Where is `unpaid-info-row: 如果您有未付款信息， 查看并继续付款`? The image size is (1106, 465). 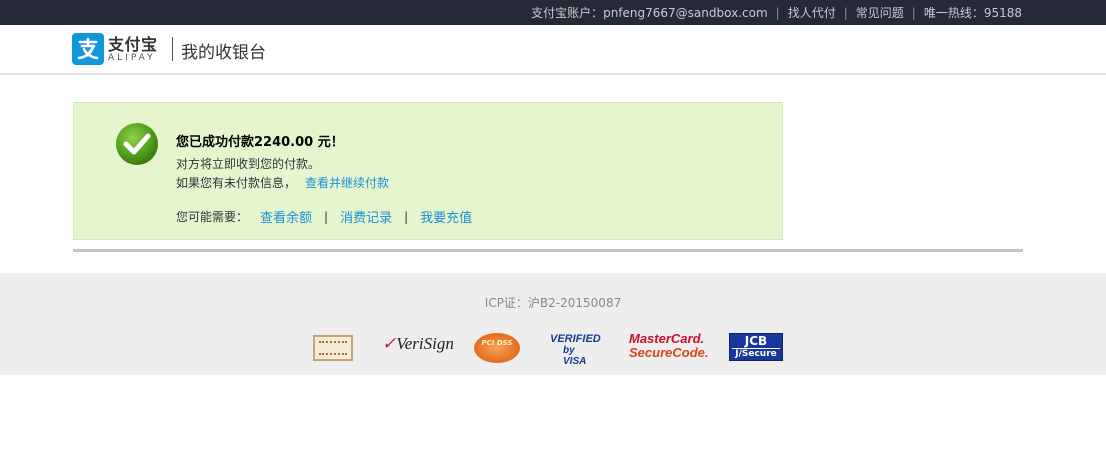
unpaid-info-row: 如果您有未付款信息， 查看并继续付款 is located at coordinates (282, 182).